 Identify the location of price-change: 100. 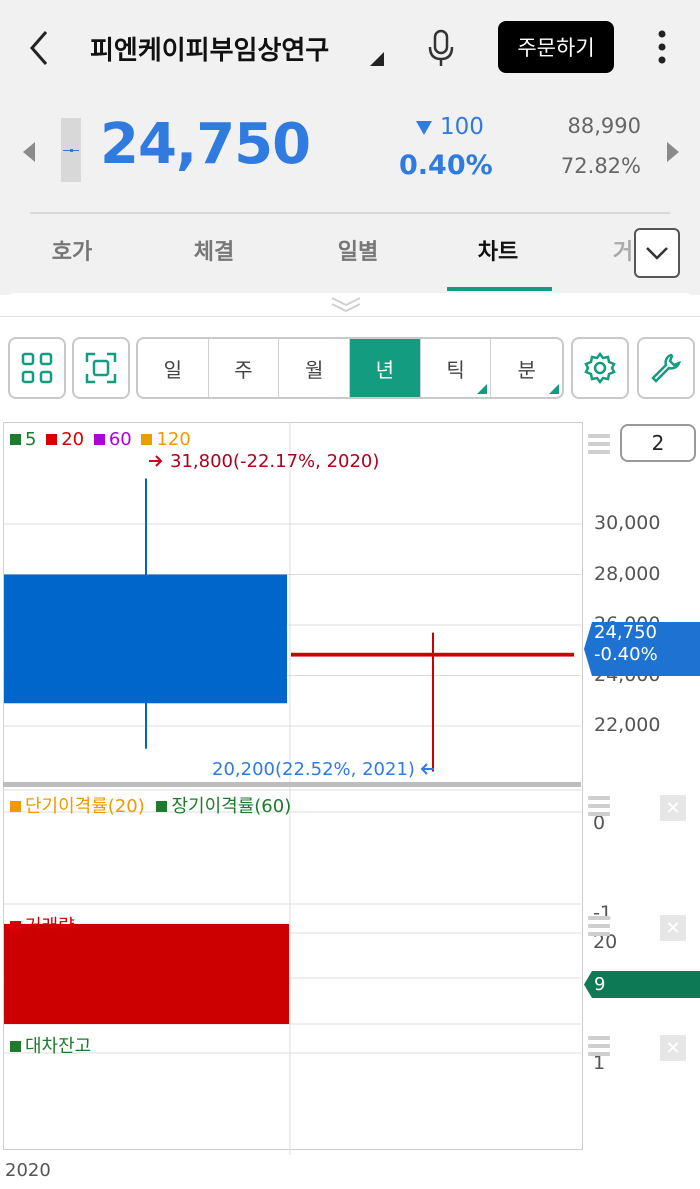
(462, 127).